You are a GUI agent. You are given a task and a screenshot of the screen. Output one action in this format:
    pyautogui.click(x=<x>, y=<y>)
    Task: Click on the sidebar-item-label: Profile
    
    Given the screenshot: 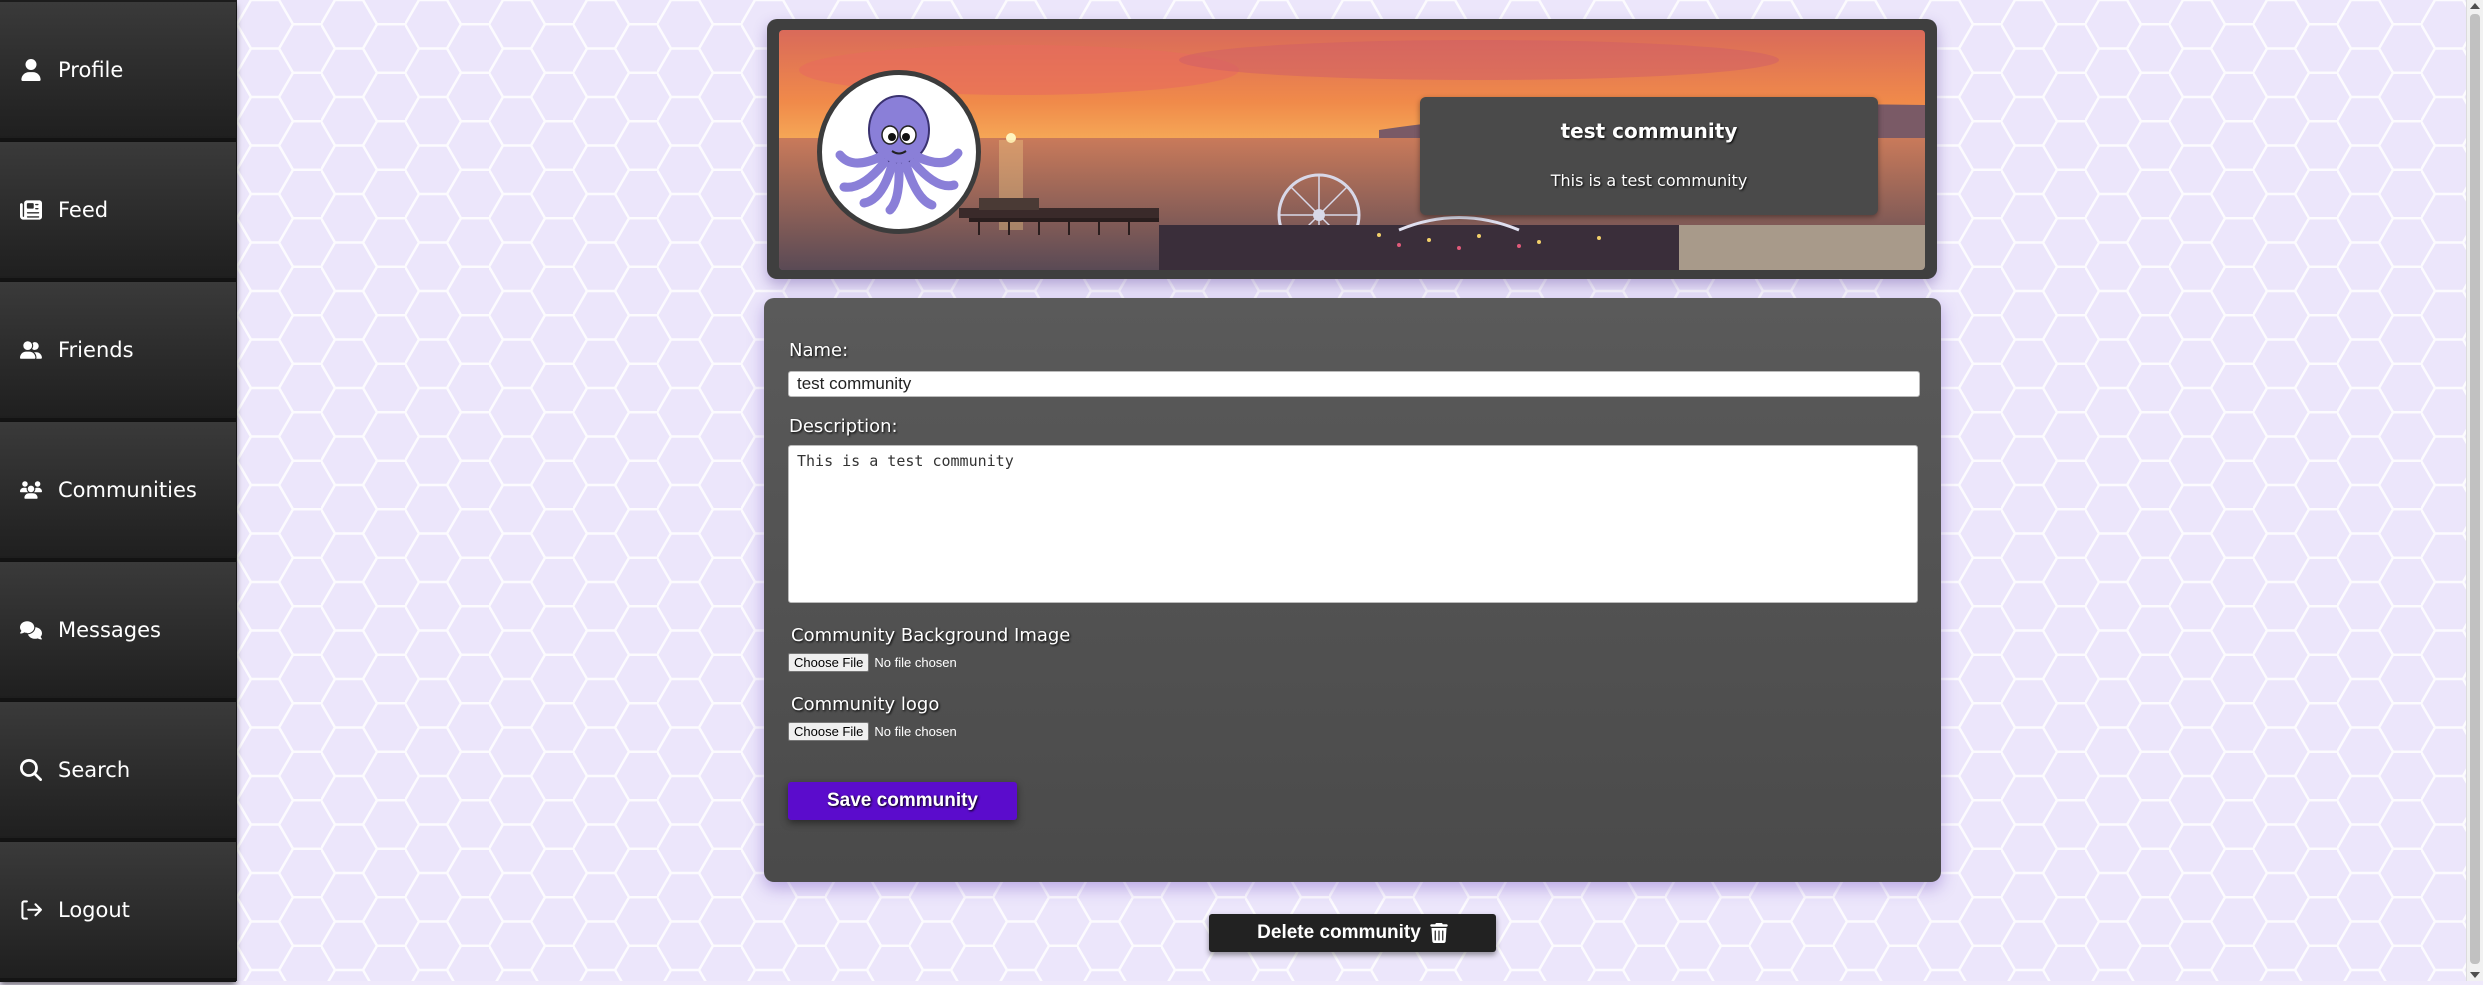 What is the action you would take?
    pyautogui.click(x=91, y=70)
    